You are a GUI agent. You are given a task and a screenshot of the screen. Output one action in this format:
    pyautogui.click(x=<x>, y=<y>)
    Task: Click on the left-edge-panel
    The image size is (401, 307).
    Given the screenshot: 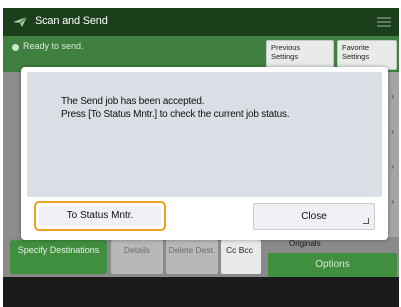 What is the action you would take?
    pyautogui.click(x=13, y=154)
    